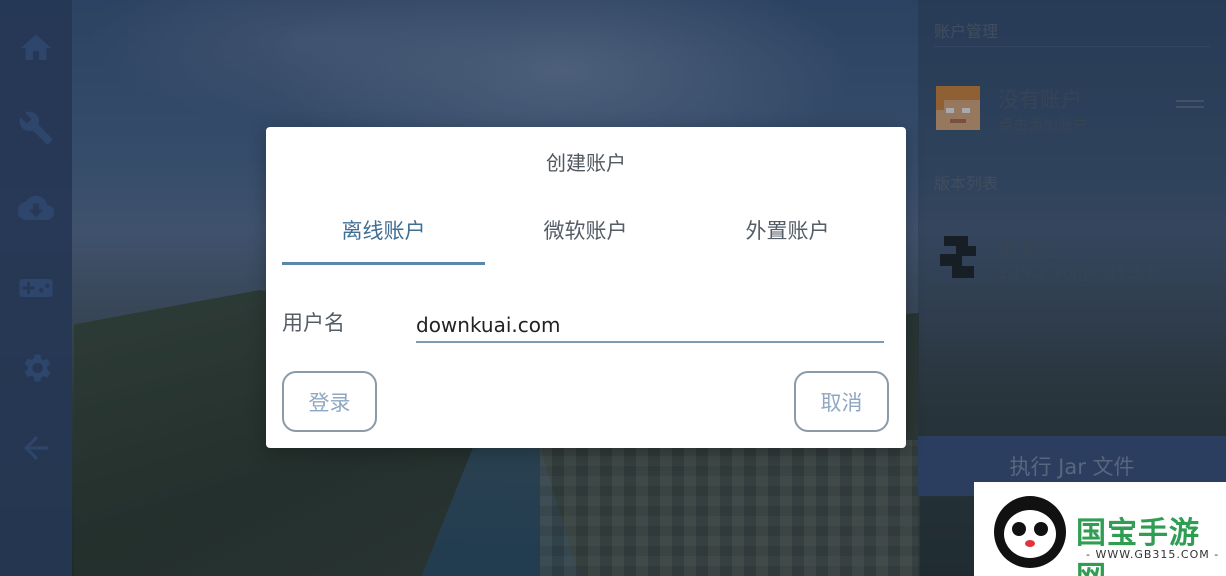  I want to click on tab-microsoft-account: 微软账户, so click(585, 230).